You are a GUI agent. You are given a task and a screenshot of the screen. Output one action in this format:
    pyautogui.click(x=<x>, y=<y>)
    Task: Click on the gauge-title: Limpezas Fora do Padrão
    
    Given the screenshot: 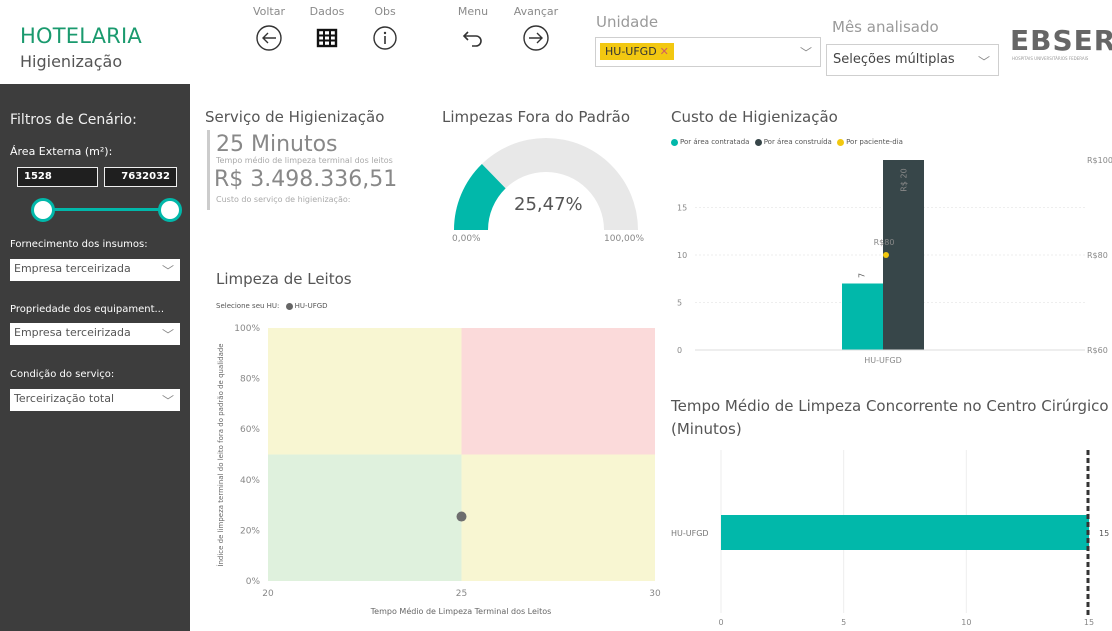 What is the action you would take?
    pyautogui.click(x=536, y=117)
    